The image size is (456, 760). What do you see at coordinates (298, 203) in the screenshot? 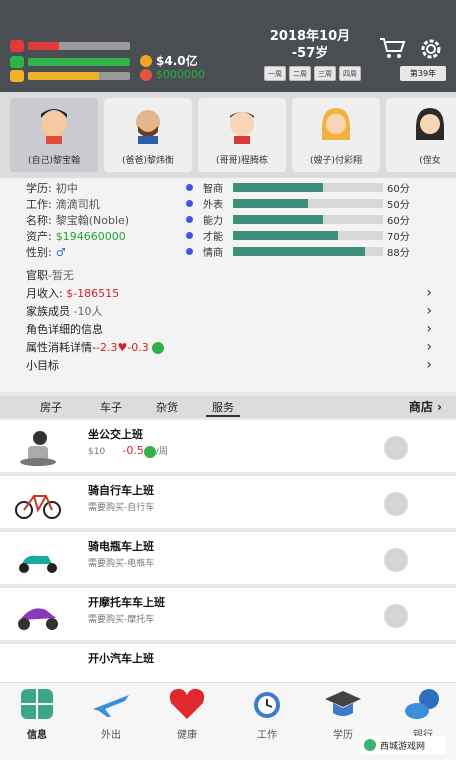
I see `attr-looks: 外表 50分` at bounding box center [298, 203].